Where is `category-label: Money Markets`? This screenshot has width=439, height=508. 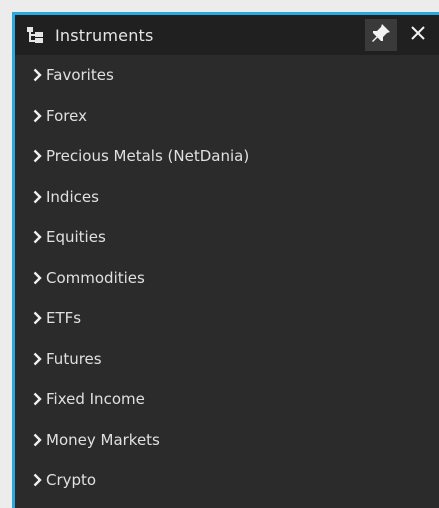
category-label: Money Markets is located at coordinates (103, 439).